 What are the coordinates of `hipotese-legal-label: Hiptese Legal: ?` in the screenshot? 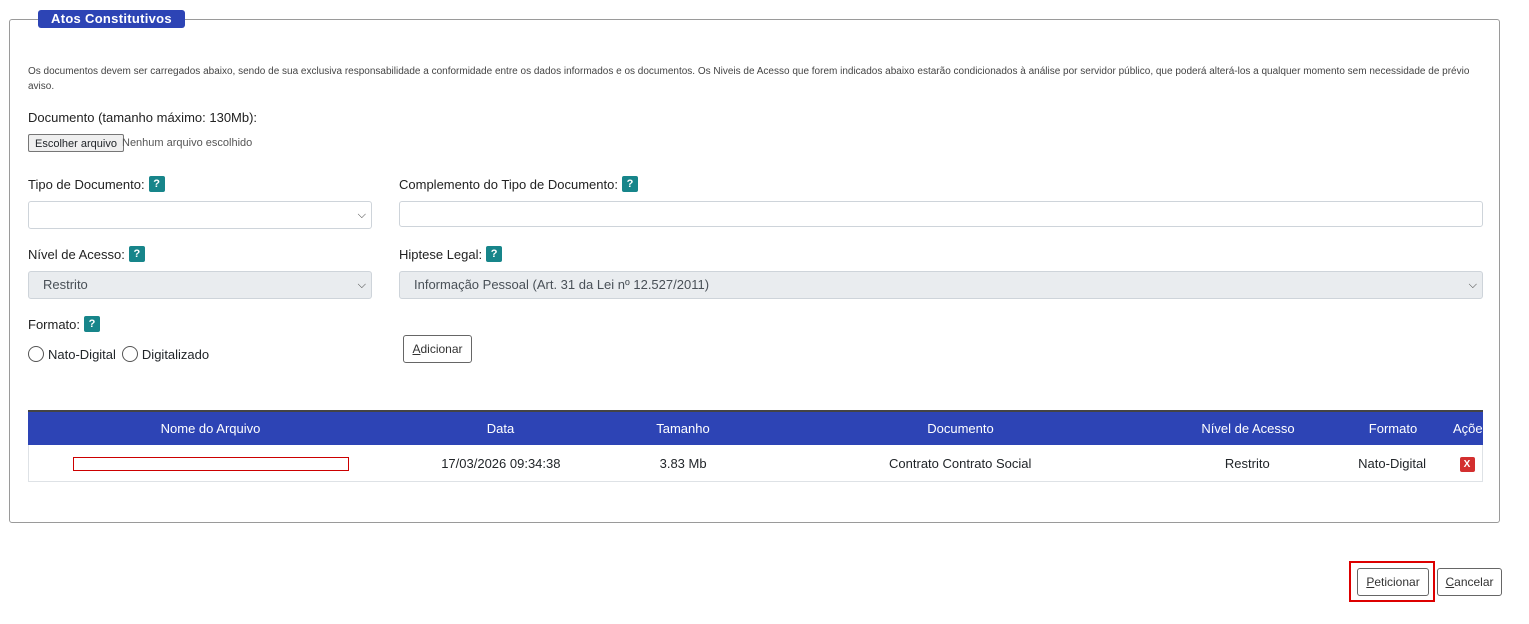 It's located at (451, 254).